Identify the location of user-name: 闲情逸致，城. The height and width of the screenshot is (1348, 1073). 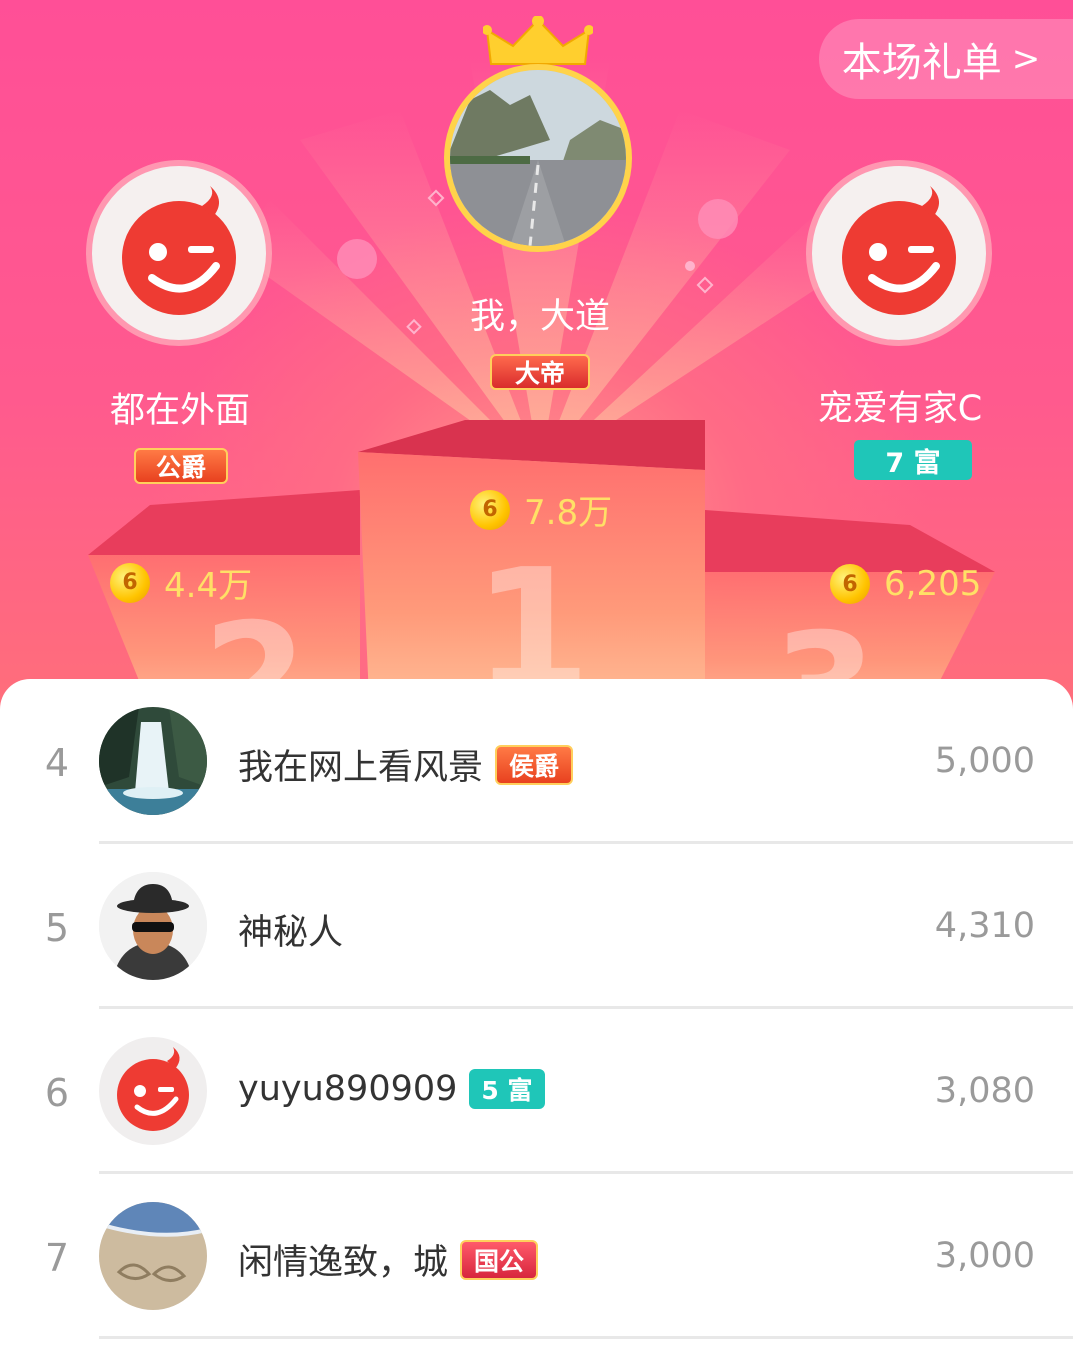
(343, 1259).